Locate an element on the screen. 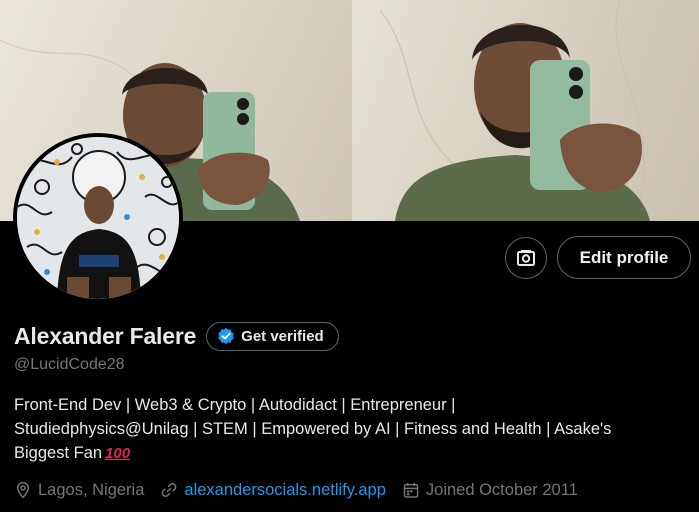  get-verified-label: Get verified is located at coordinates (282, 336).